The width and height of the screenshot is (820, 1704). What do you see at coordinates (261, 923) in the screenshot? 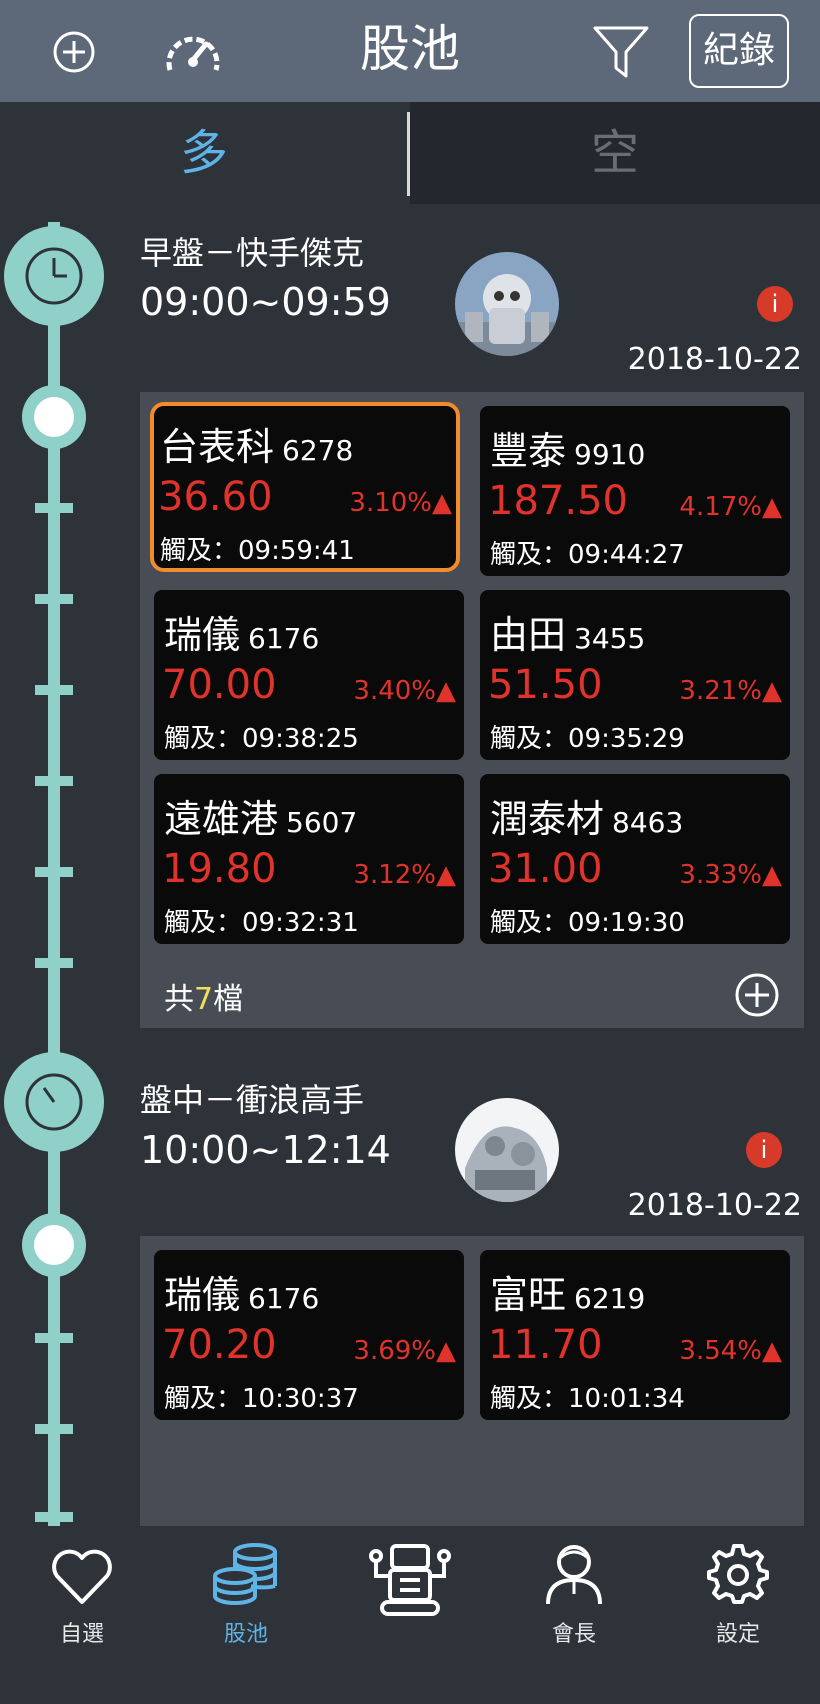
I see `touch-time: 觸及：09:32:31` at bounding box center [261, 923].